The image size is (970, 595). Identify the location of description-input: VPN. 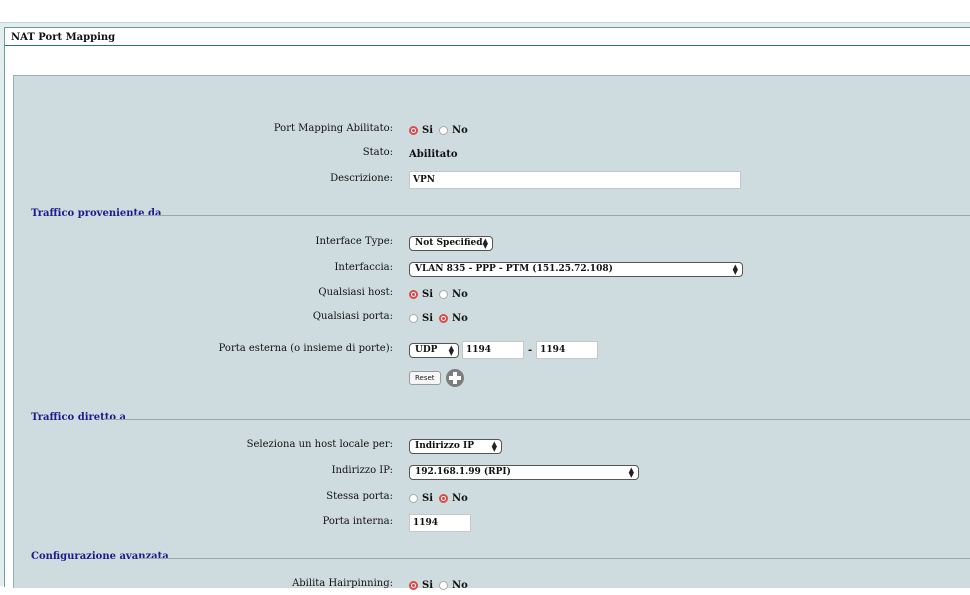
(575, 180).